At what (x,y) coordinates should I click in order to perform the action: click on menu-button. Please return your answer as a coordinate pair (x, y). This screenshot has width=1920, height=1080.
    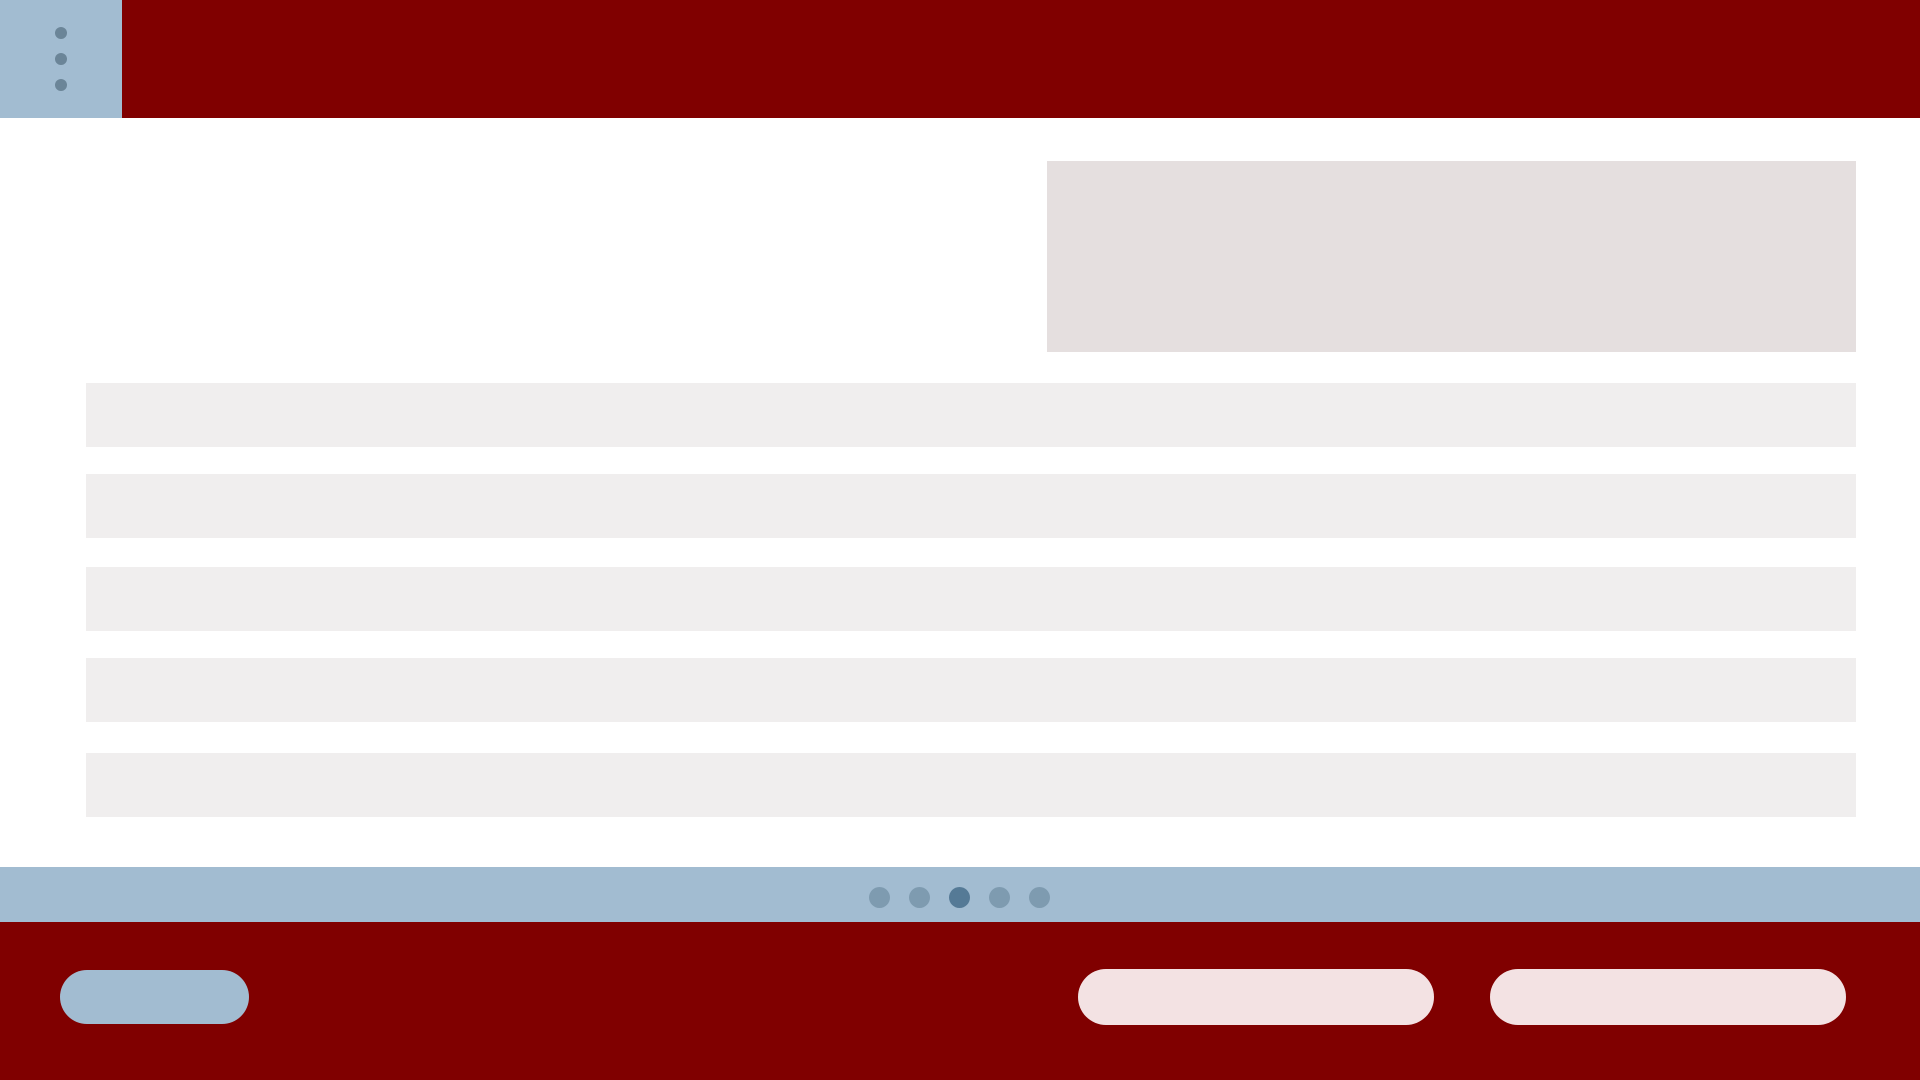
    Looking at the image, I should click on (61, 59).